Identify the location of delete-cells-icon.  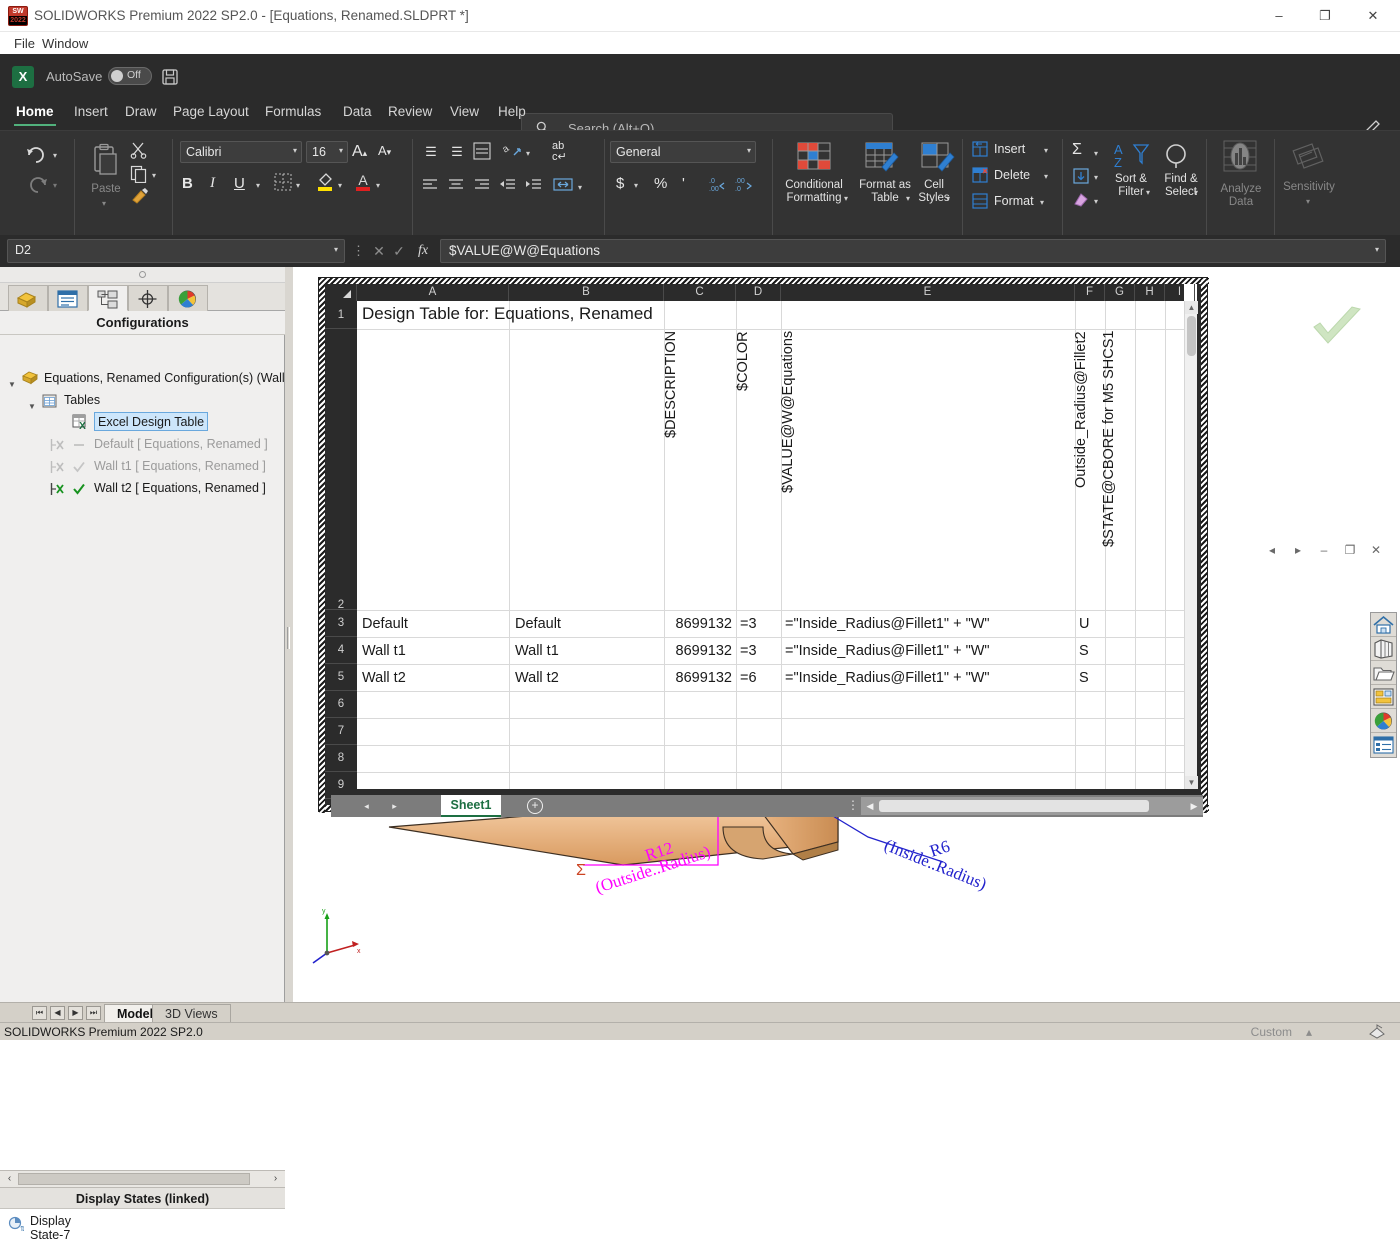
(980, 176).